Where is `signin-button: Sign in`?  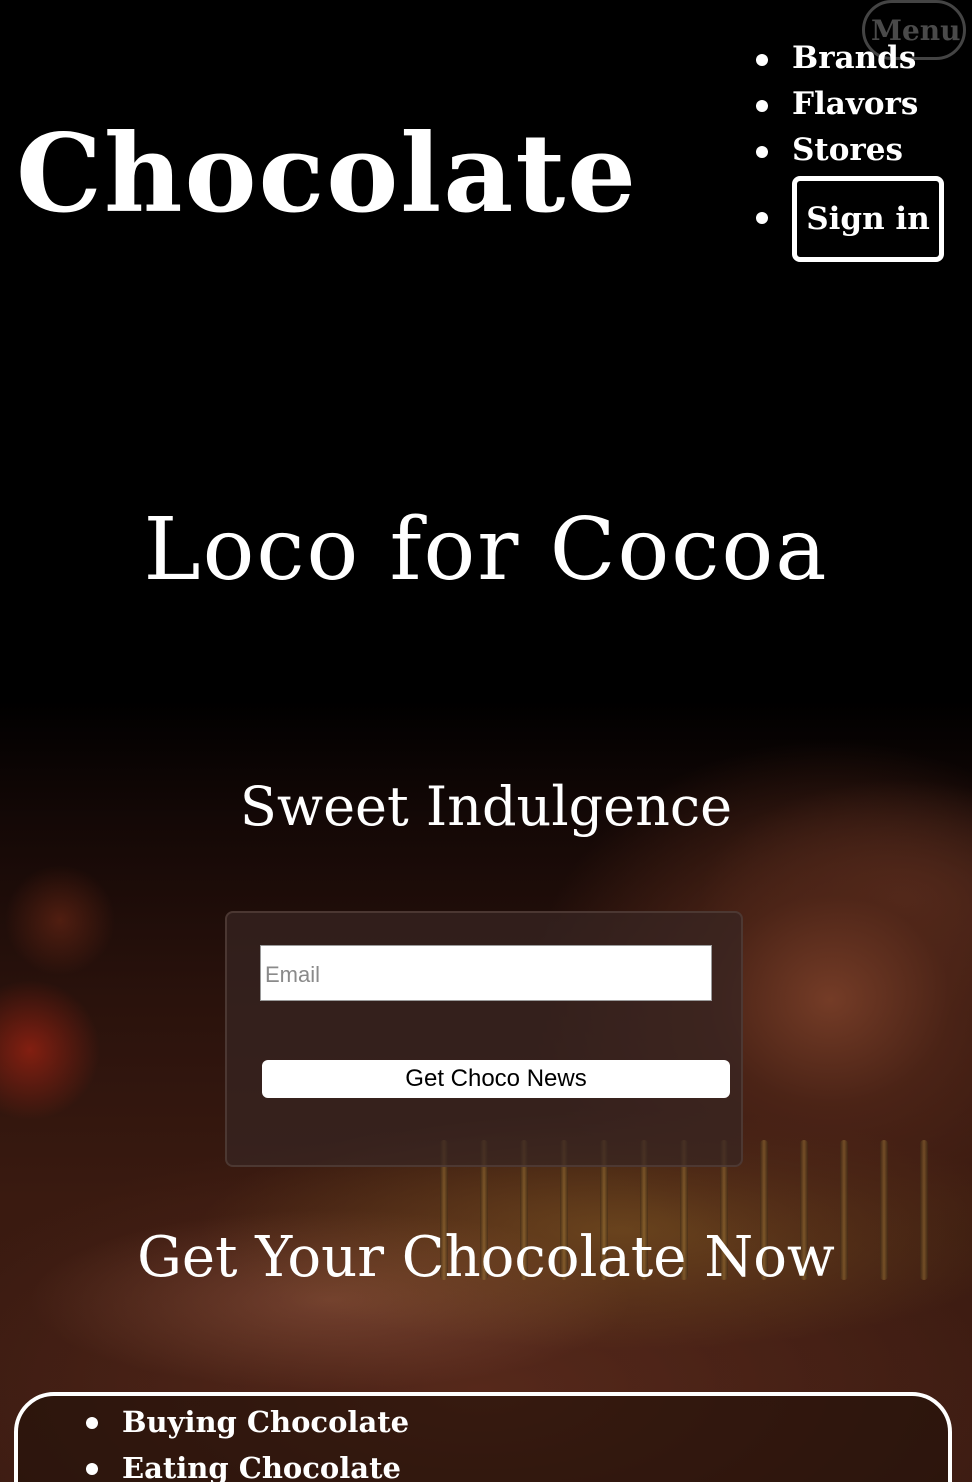
signin-button: Sign in is located at coordinates (868, 219).